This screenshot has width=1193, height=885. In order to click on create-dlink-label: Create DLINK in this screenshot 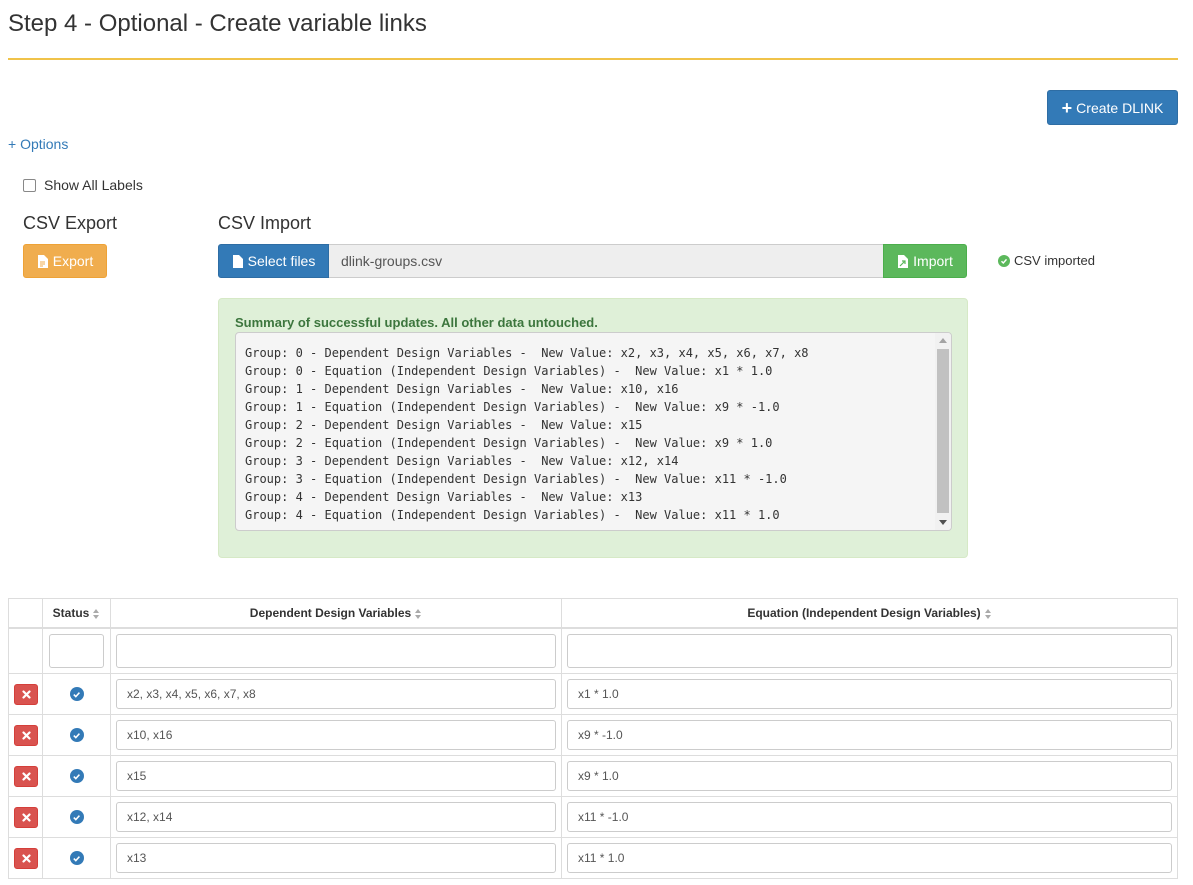, I will do `click(1120, 107)`.